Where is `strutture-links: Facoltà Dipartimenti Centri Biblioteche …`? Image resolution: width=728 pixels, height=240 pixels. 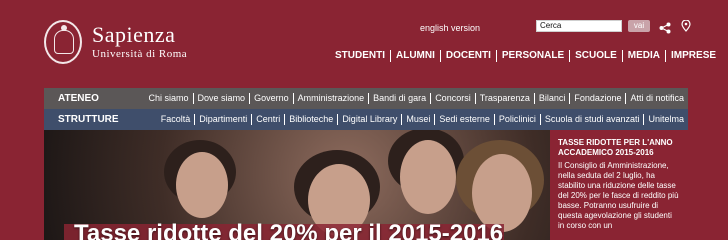
strutture-links: Facoltà Dipartimenti Centri Biblioteche … is located at coordinates (415, 119).